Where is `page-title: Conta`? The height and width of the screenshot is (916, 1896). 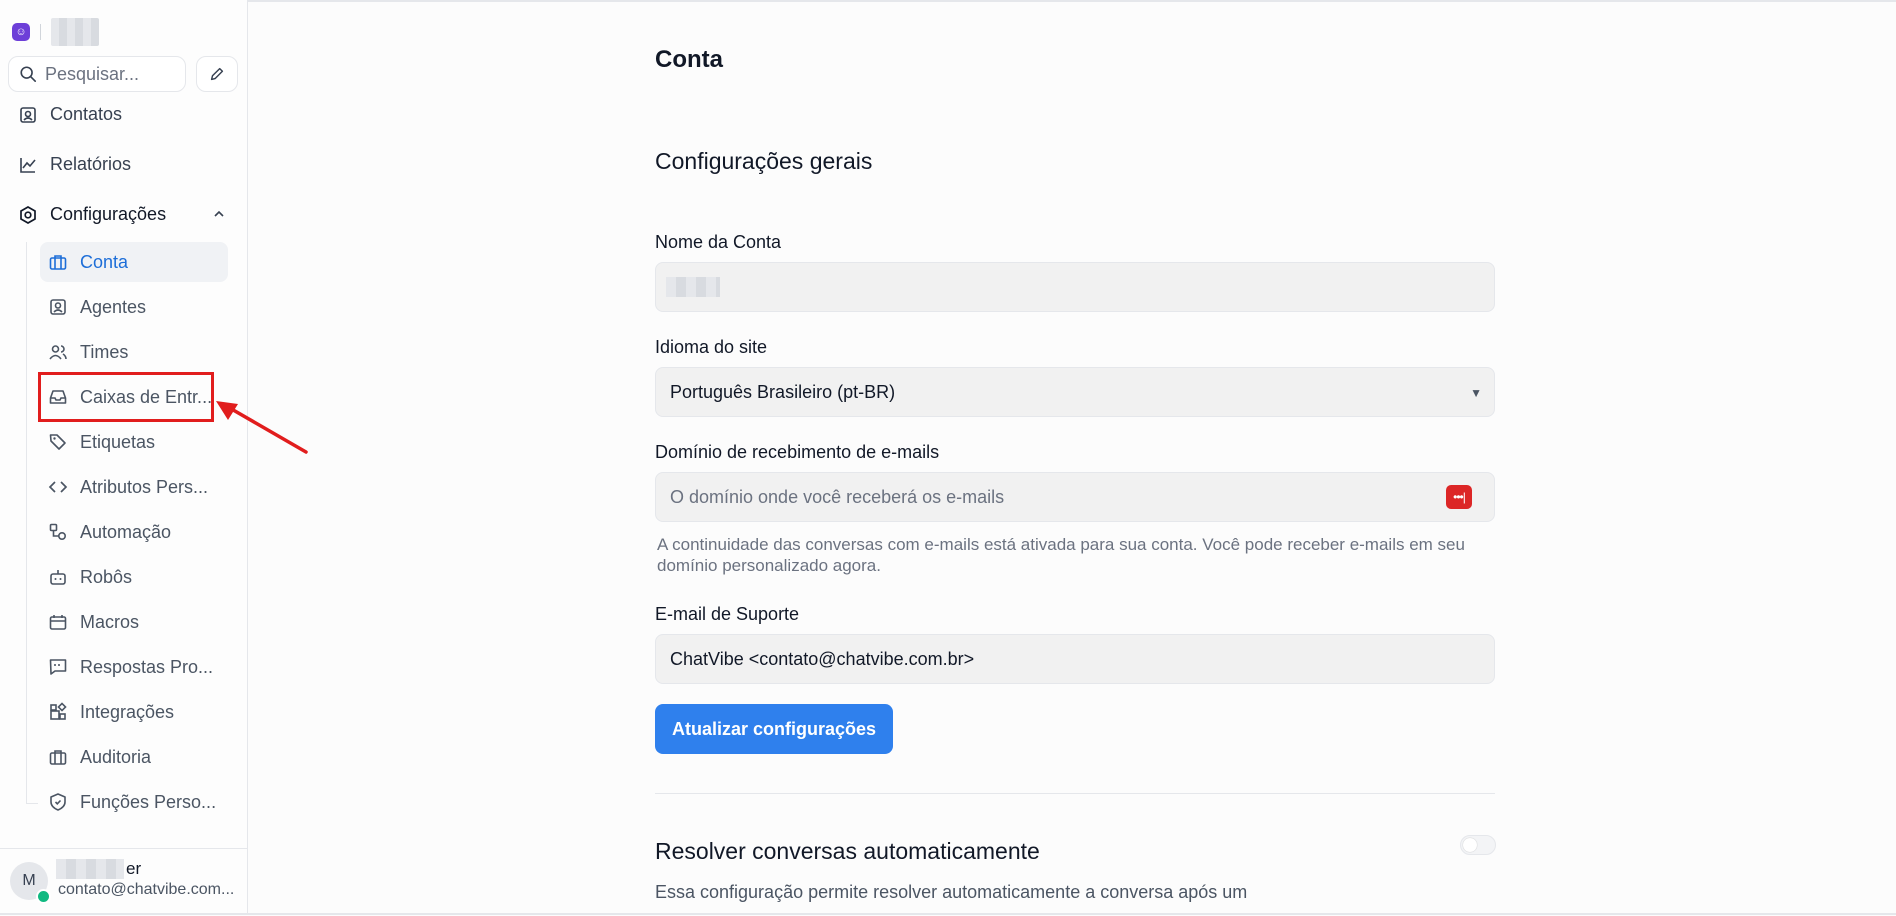
page-title: Conta is located at coordinates (689, 59).